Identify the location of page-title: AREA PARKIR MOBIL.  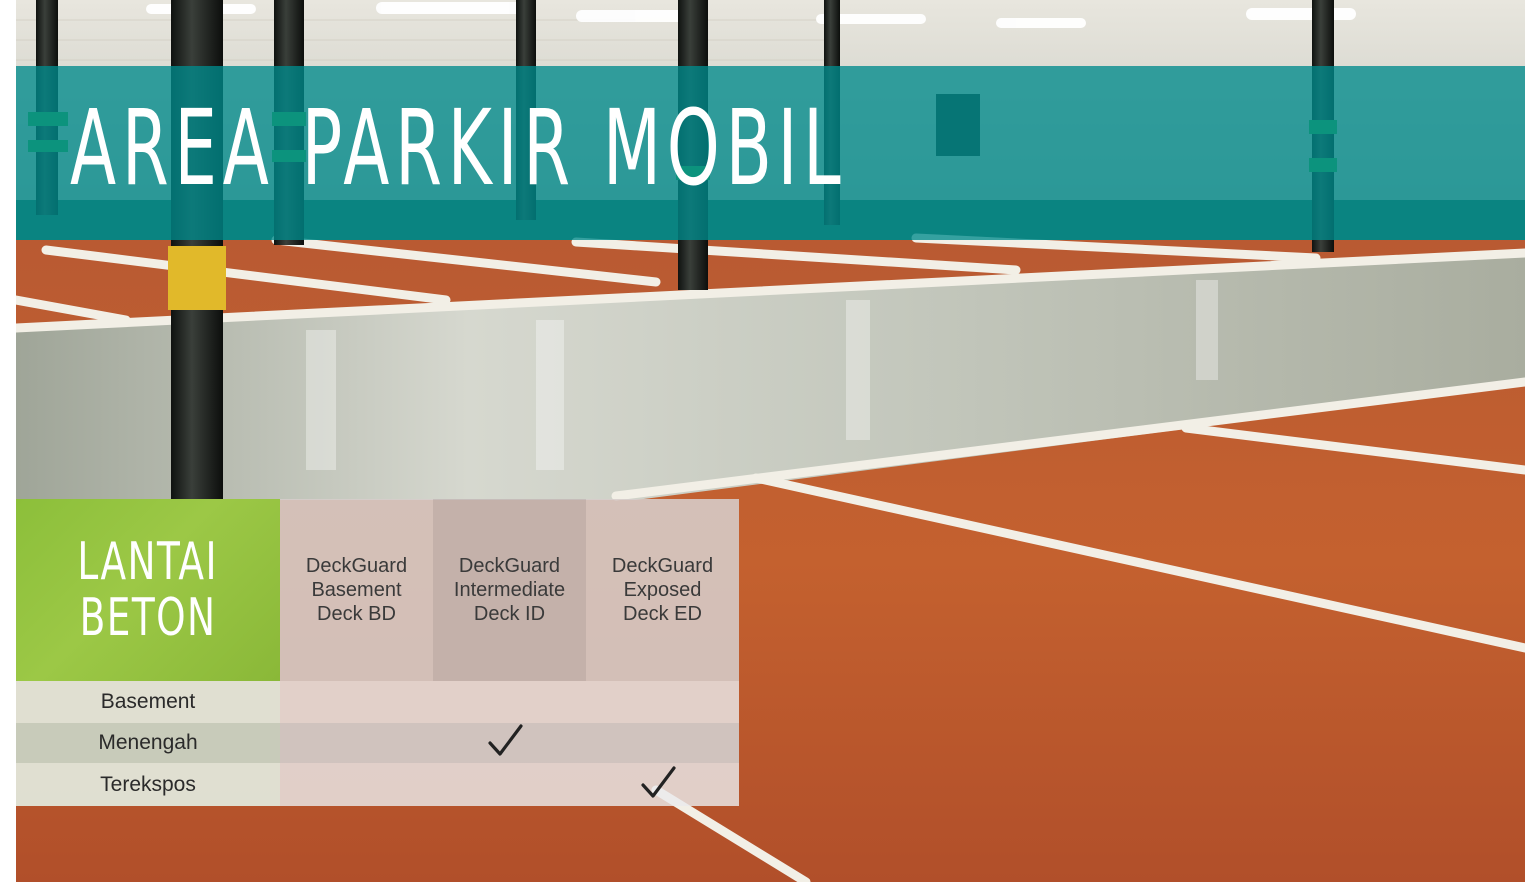
(458, 148).